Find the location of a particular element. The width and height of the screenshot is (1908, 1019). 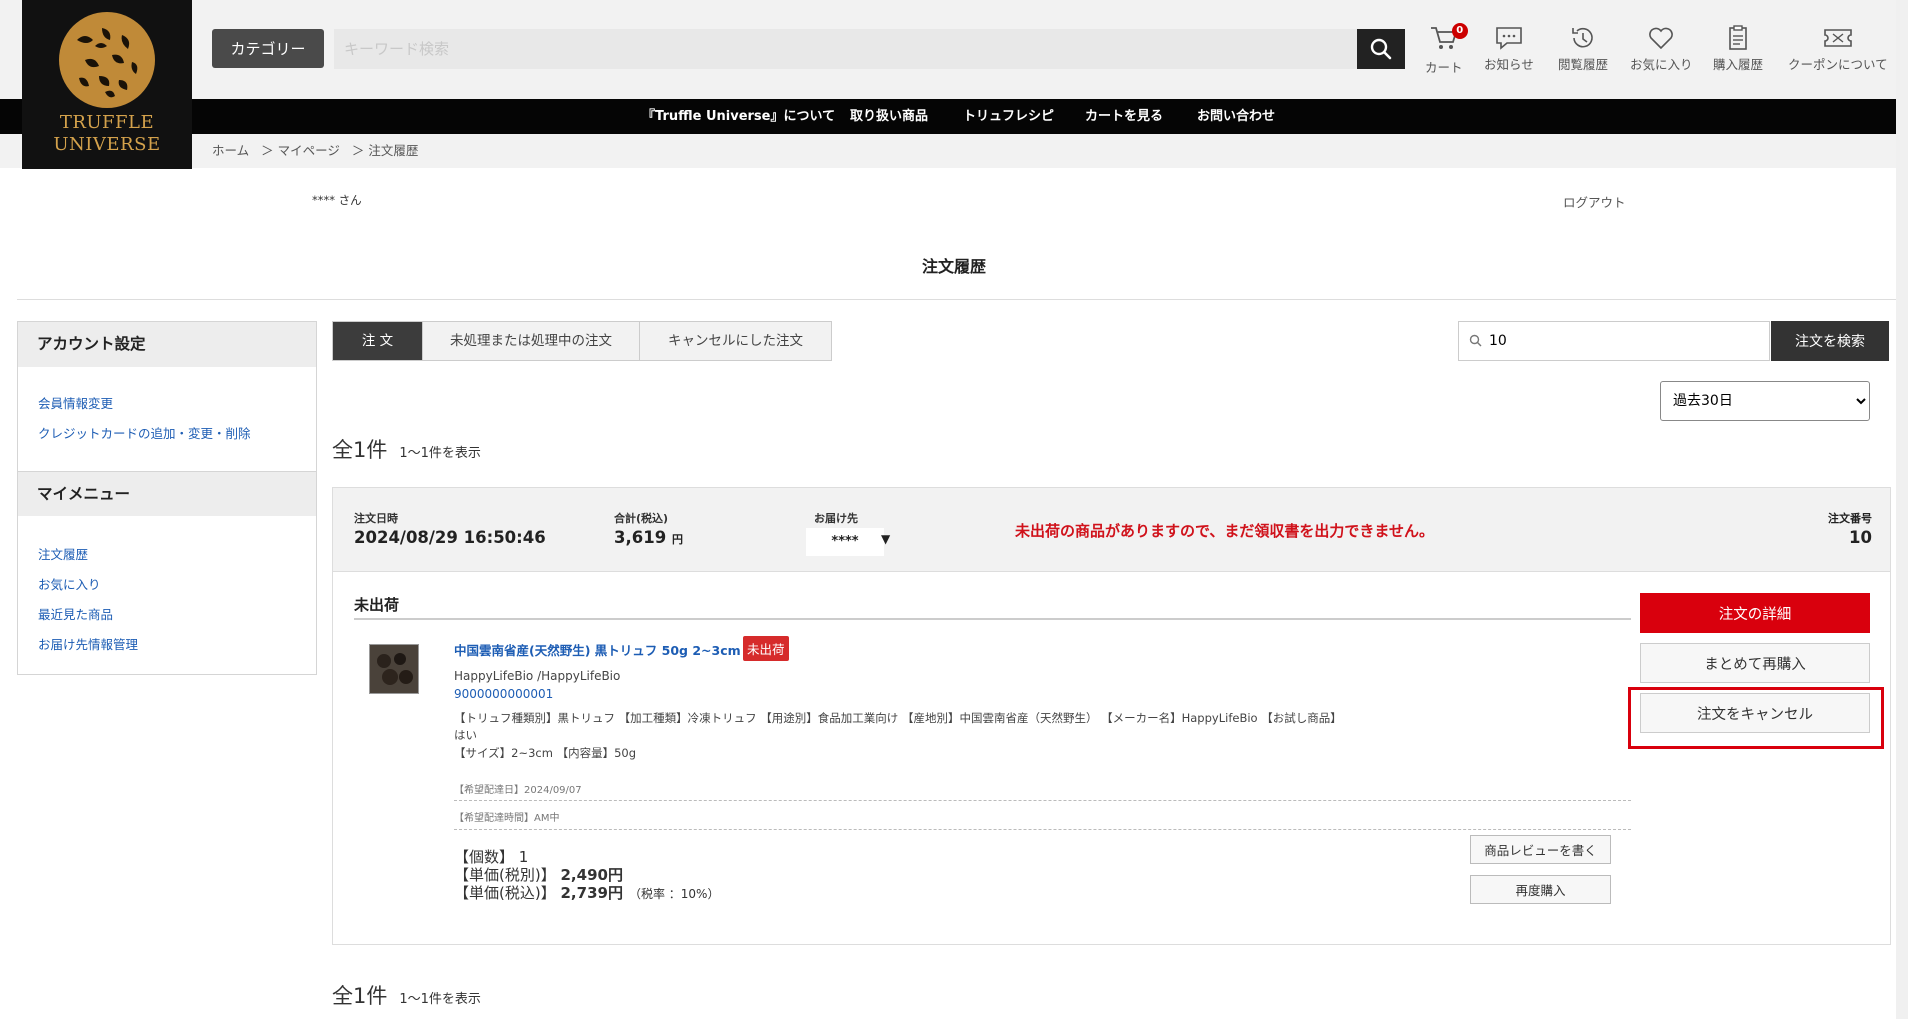

sidebar-item-credit-card: クレジットカードの追加・変更・削除 is located at coordinates (134, 432).